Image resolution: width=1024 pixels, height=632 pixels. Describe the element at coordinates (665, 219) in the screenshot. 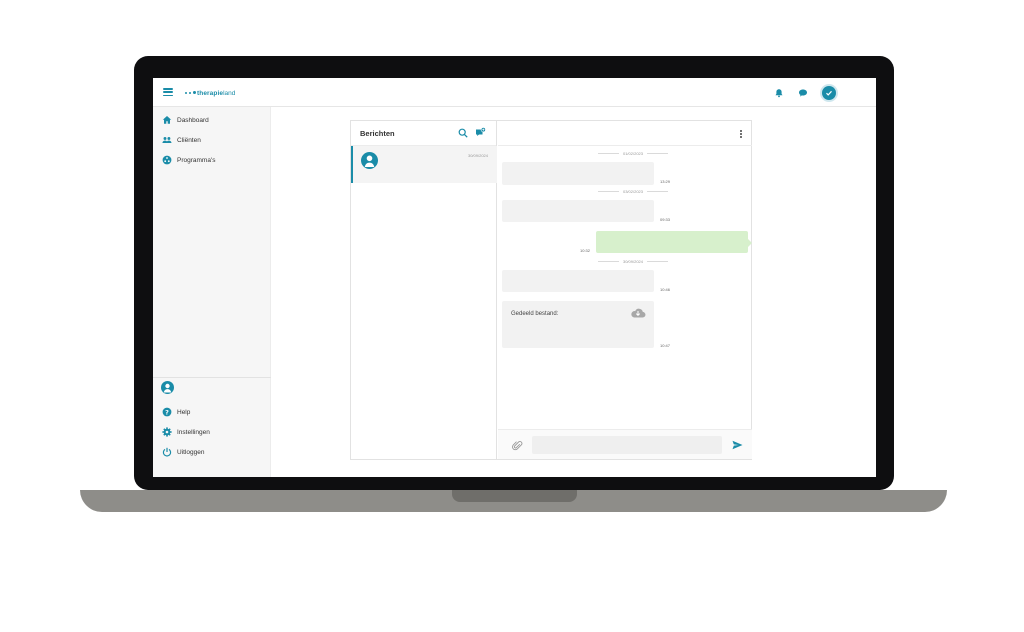

I see `message-time: 09:33` at that location.